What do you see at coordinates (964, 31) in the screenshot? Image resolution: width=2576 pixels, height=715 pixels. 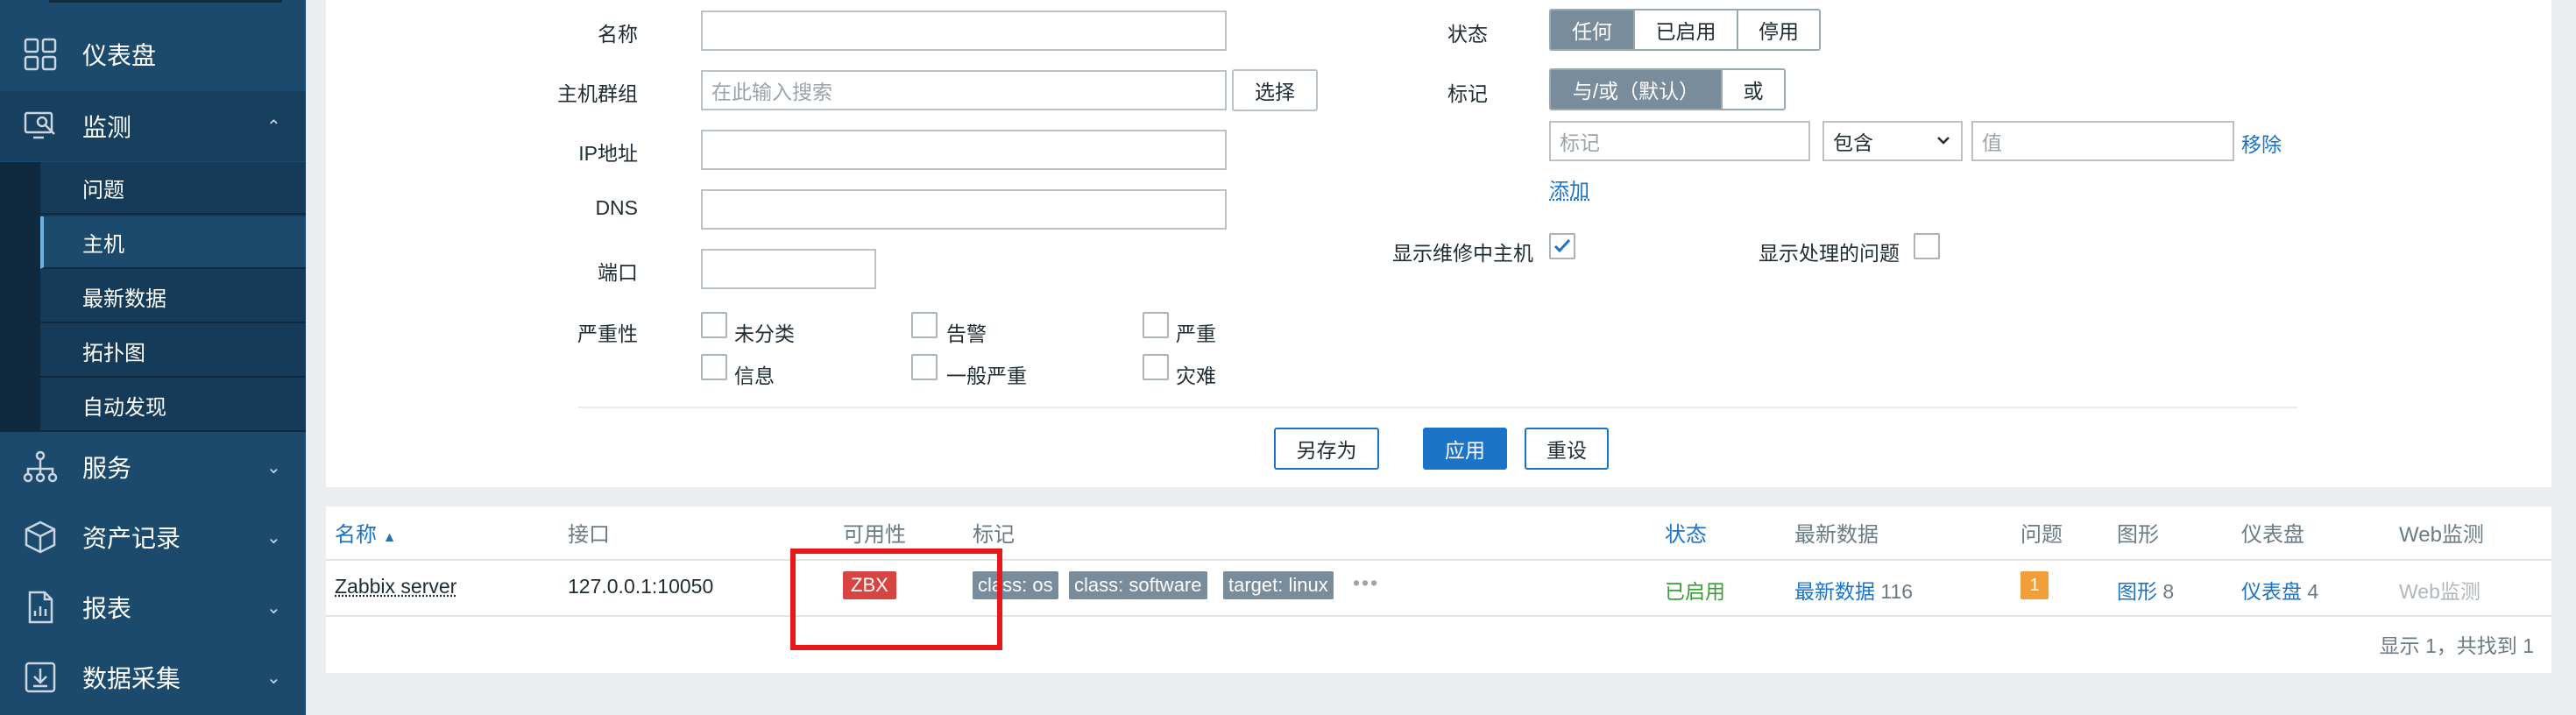 I see `name-input` at bounding box center [964, 31].